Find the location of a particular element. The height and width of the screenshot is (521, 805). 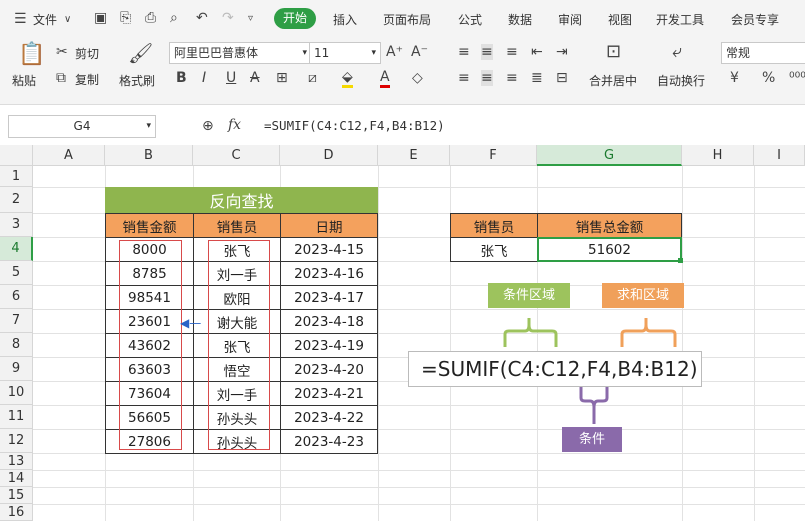

sum-range-brace is located at coordinates (648, 332).